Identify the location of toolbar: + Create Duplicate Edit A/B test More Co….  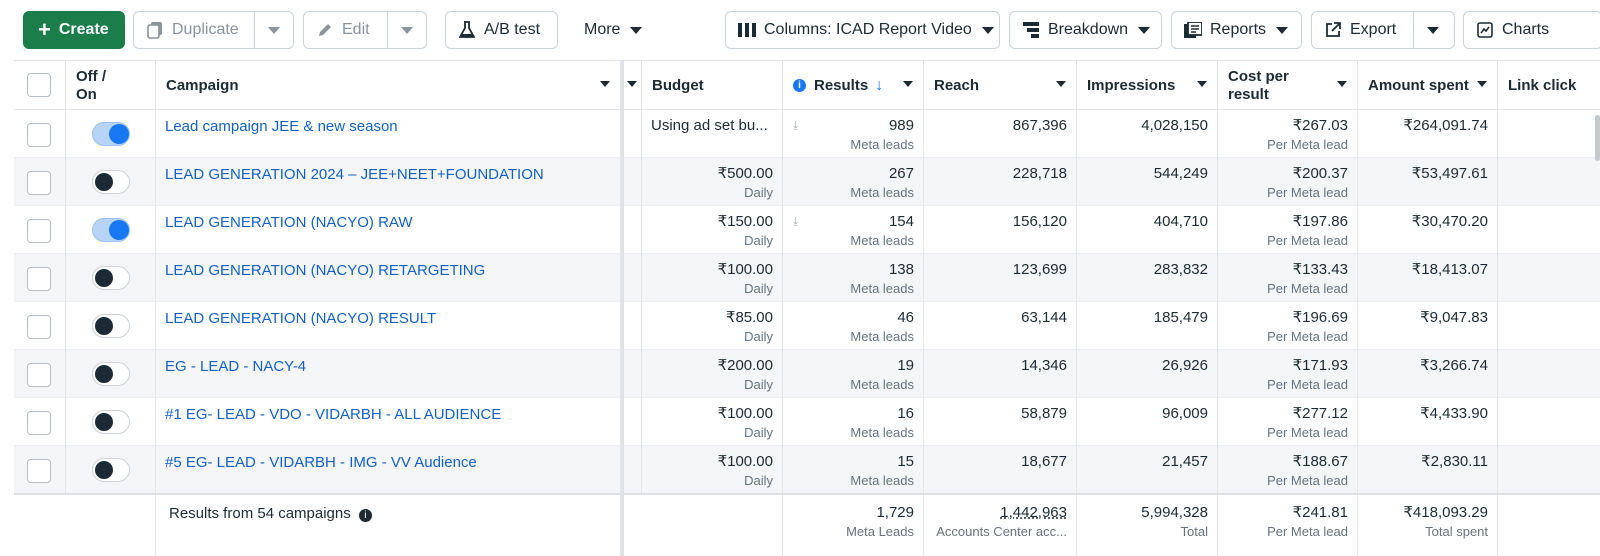
(800, 30).